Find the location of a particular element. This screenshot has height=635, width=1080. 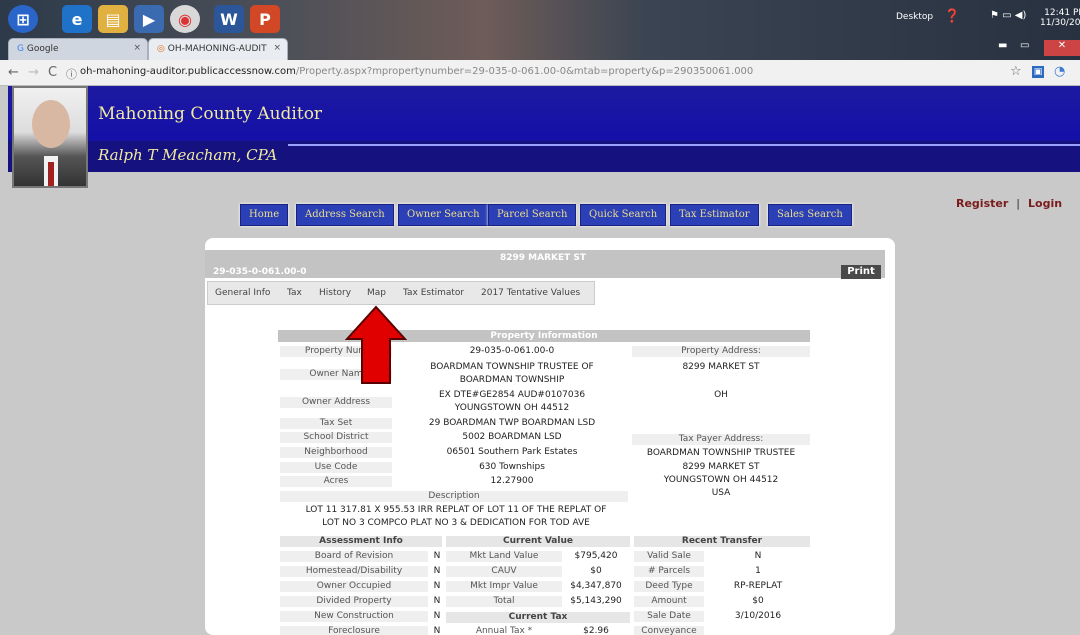

value-use-code: 630 Townships is located at coordinates (512, 467).